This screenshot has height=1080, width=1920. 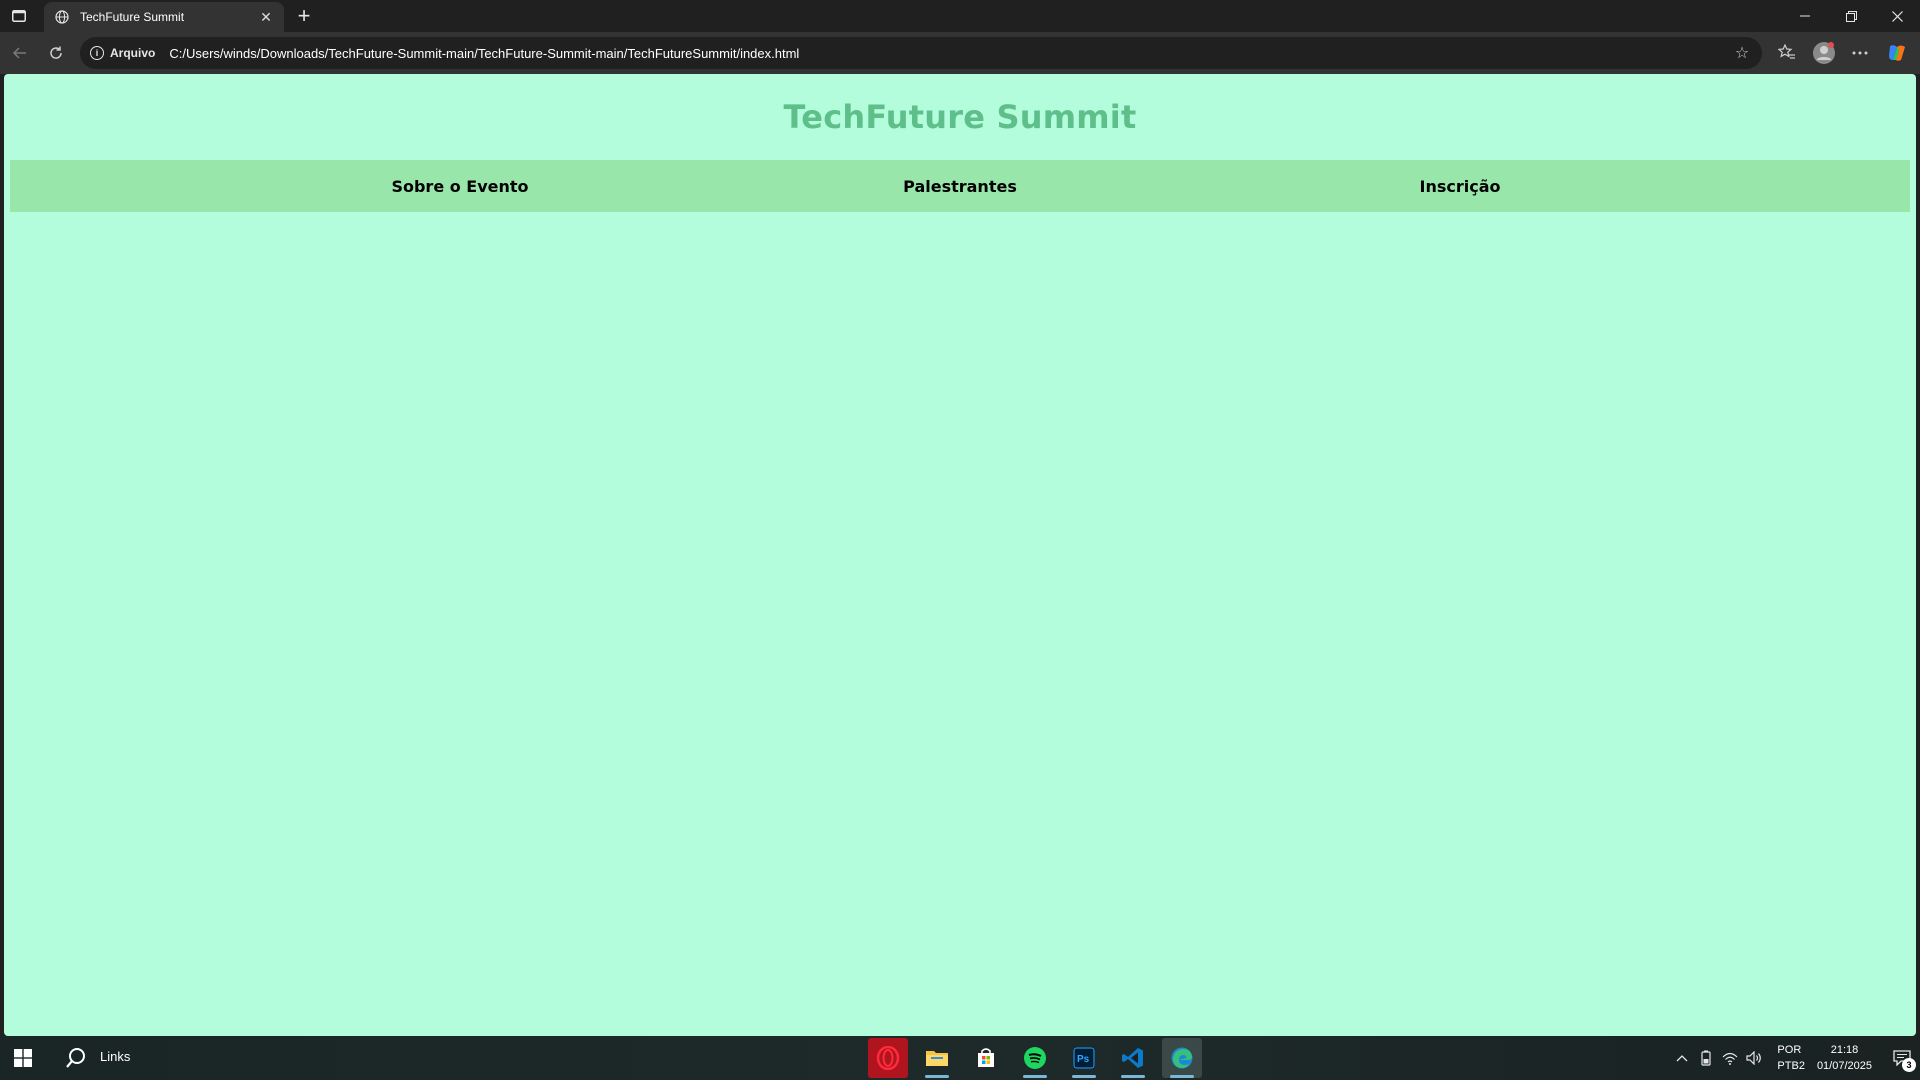 I want to click on copilot-icon, so click(x=1897, y=53).